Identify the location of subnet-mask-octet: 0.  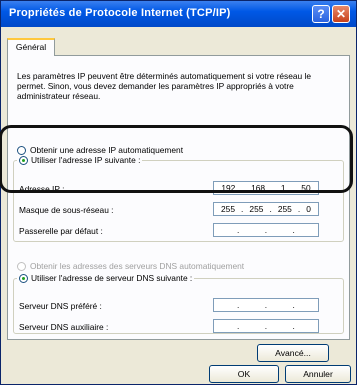
(308, 209).